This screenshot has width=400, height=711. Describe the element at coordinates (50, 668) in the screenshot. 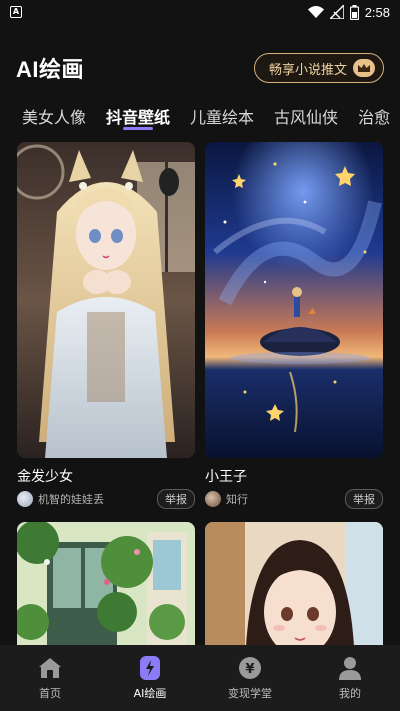

I see `home-icon` at that location.